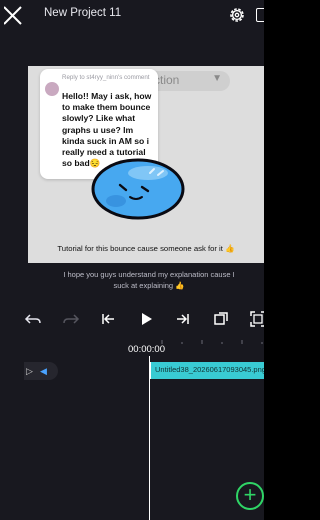 The width and height of the screenshot is (320, 520). I want to click on close-icon, so click(12, 15).